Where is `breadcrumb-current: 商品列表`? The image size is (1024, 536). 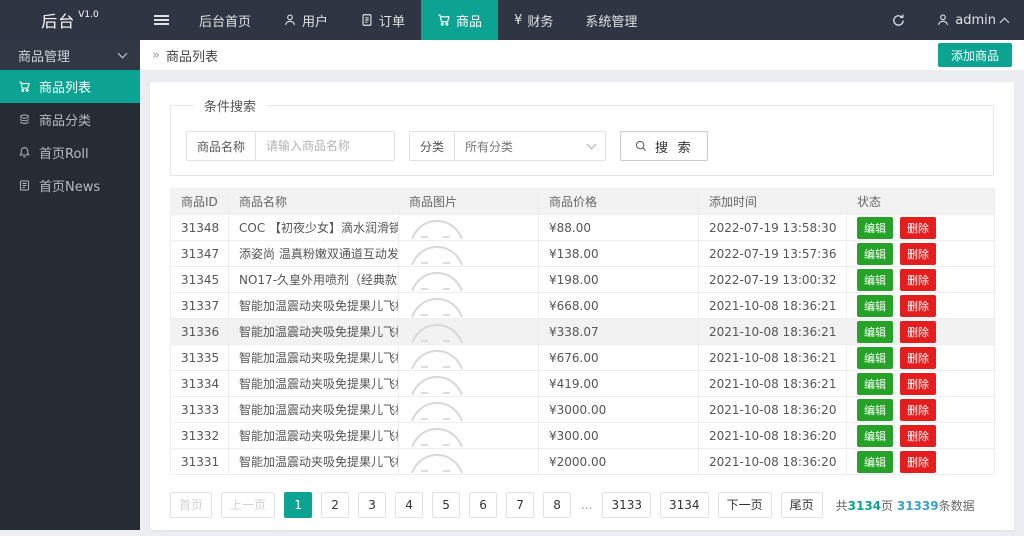 breadcrumb-current: 商品列表 is located at coordinates (191, 57).